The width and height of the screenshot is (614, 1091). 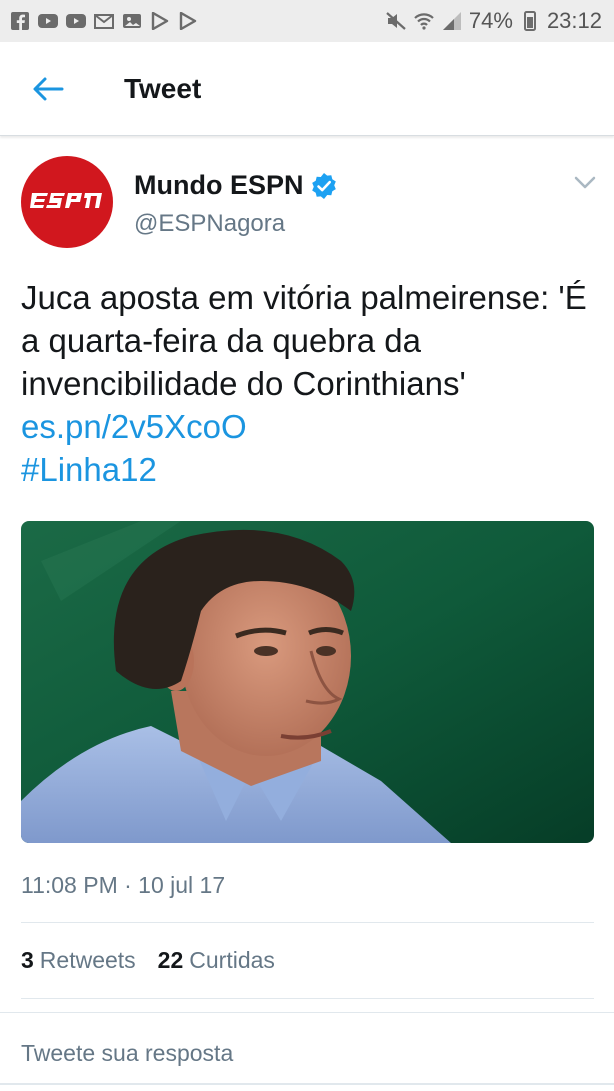 I want to click on reply-underline, so click(x=307, y=1084).